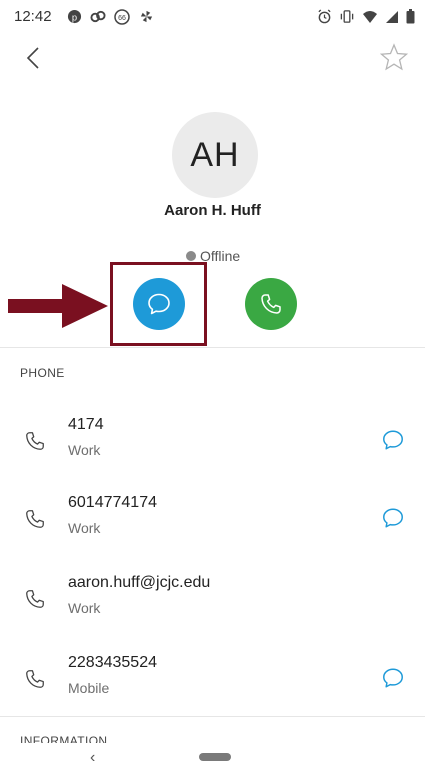 This screenshot has height=772, width=425. What do you see at coordinates (347, 18) in the screenshot?
I see `vibrate-icon` at bounding box center [347, 18].